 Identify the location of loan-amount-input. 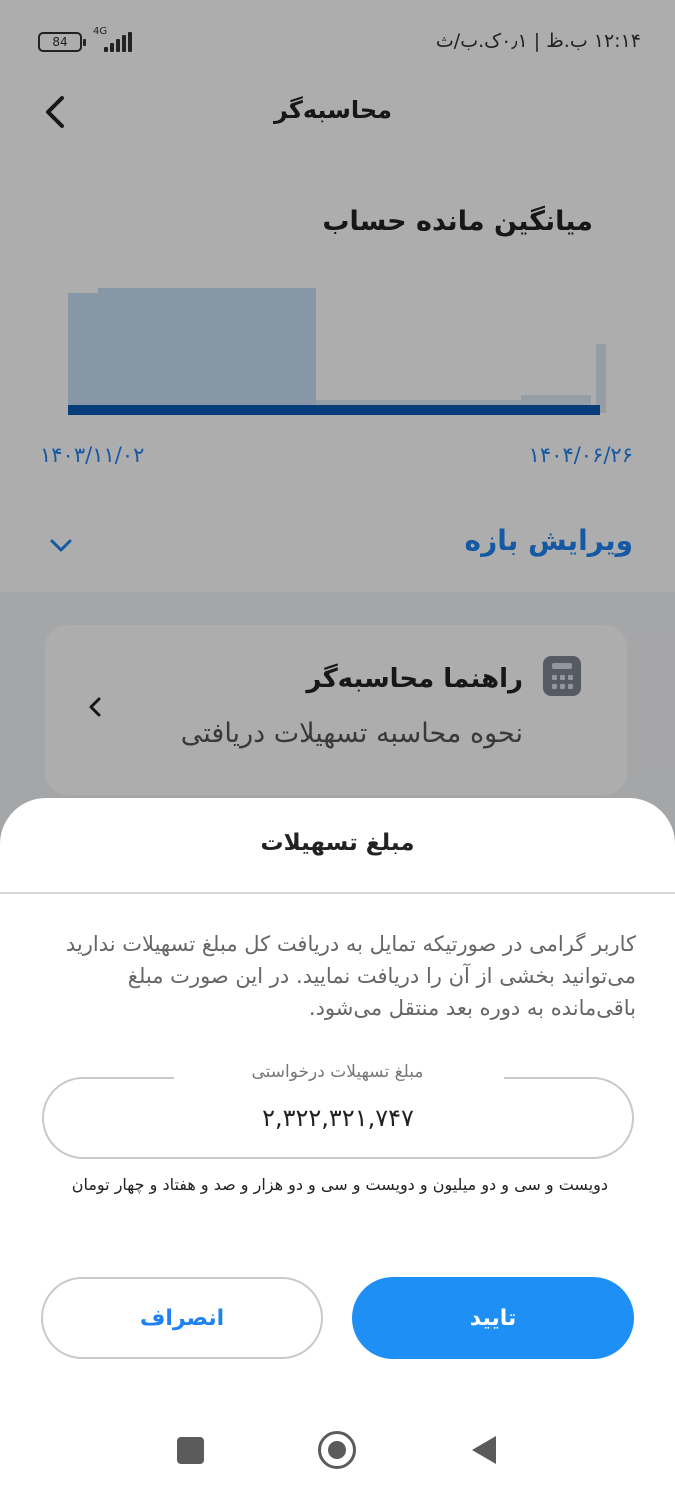
(338, 1118).